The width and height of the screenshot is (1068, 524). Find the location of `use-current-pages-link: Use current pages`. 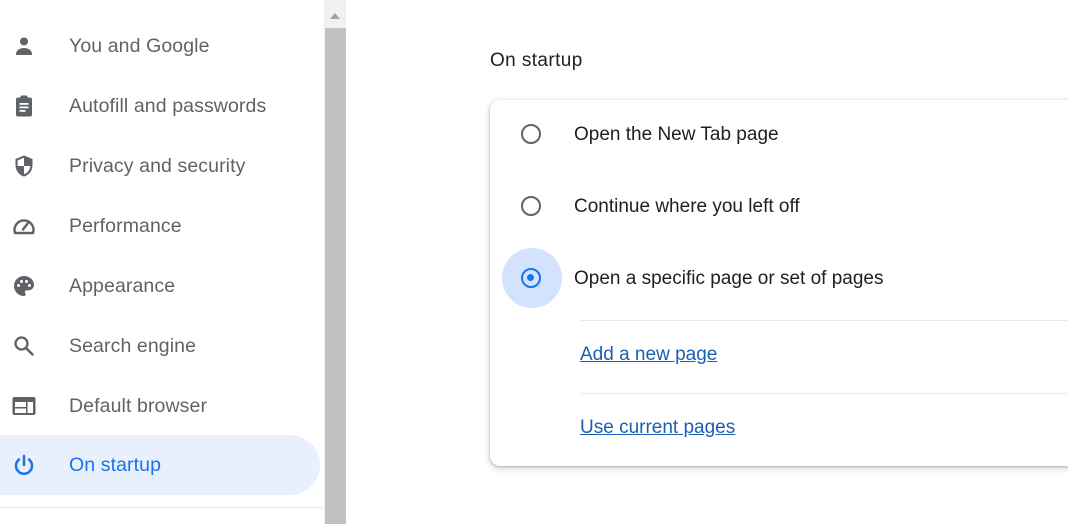

use-current-pages-link: Use current pages is located at coordinates (657, 428).